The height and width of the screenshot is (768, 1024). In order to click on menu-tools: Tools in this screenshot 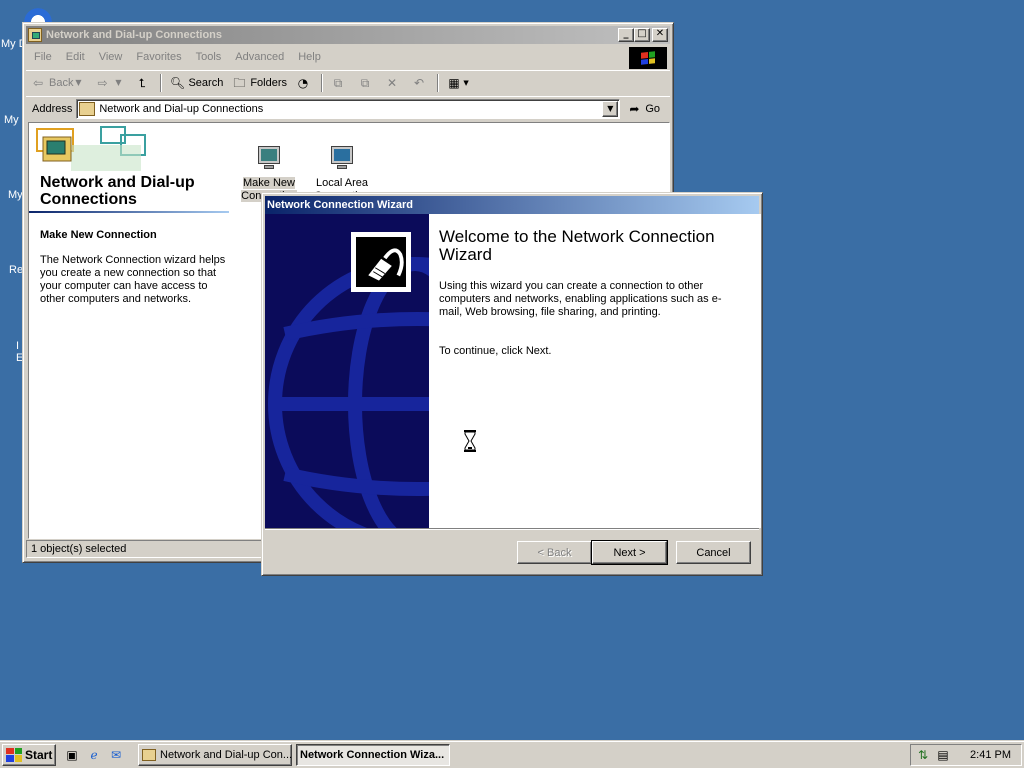, I will do `click(209, 57)`.